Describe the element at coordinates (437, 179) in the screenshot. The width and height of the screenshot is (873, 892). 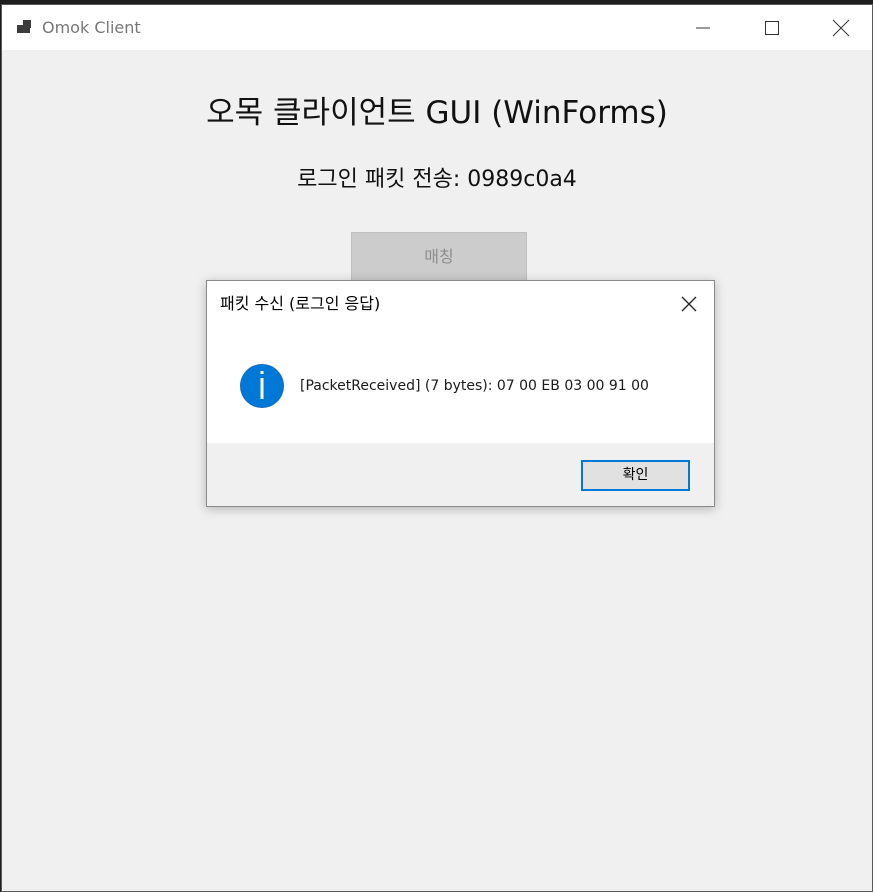
I see `login-status-label: 로그인 패킷 전송: 0989c0a4` at that location.